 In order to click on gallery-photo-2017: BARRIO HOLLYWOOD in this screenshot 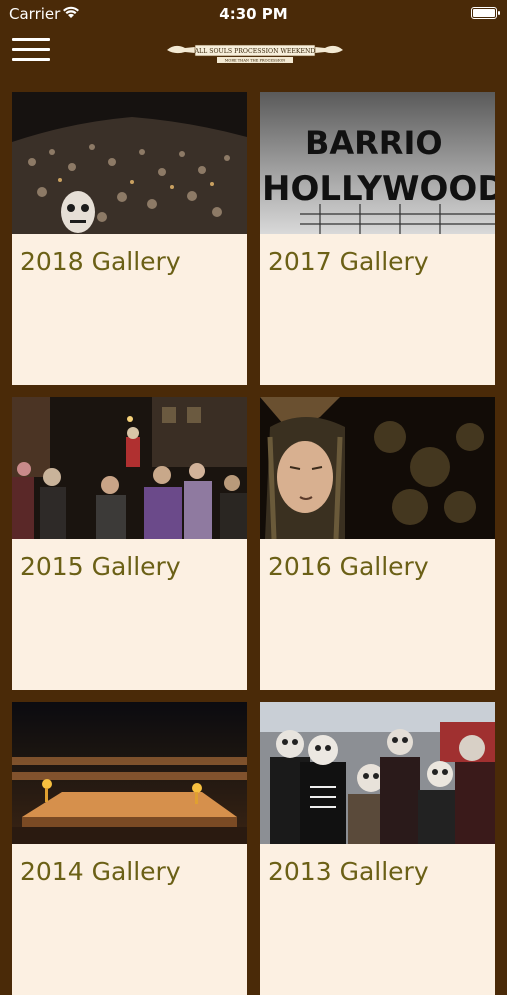, I will do `click(377, 163)`.